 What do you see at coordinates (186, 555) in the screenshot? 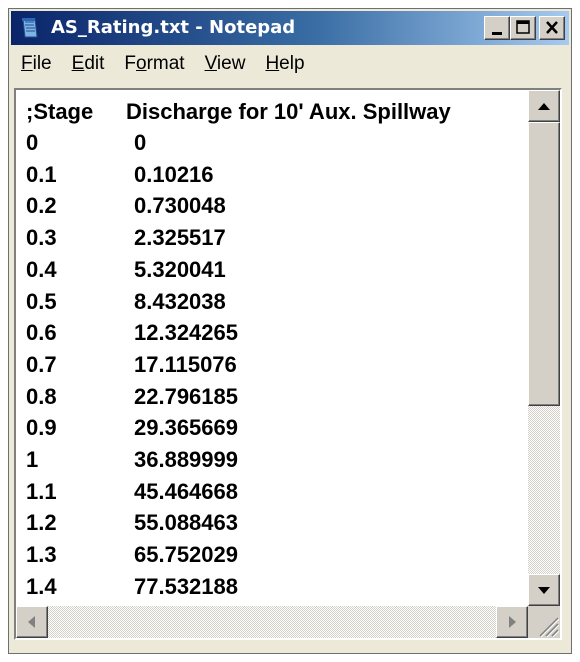
I see `discharge-value: 65.752029` at bounding box center [186, 555].